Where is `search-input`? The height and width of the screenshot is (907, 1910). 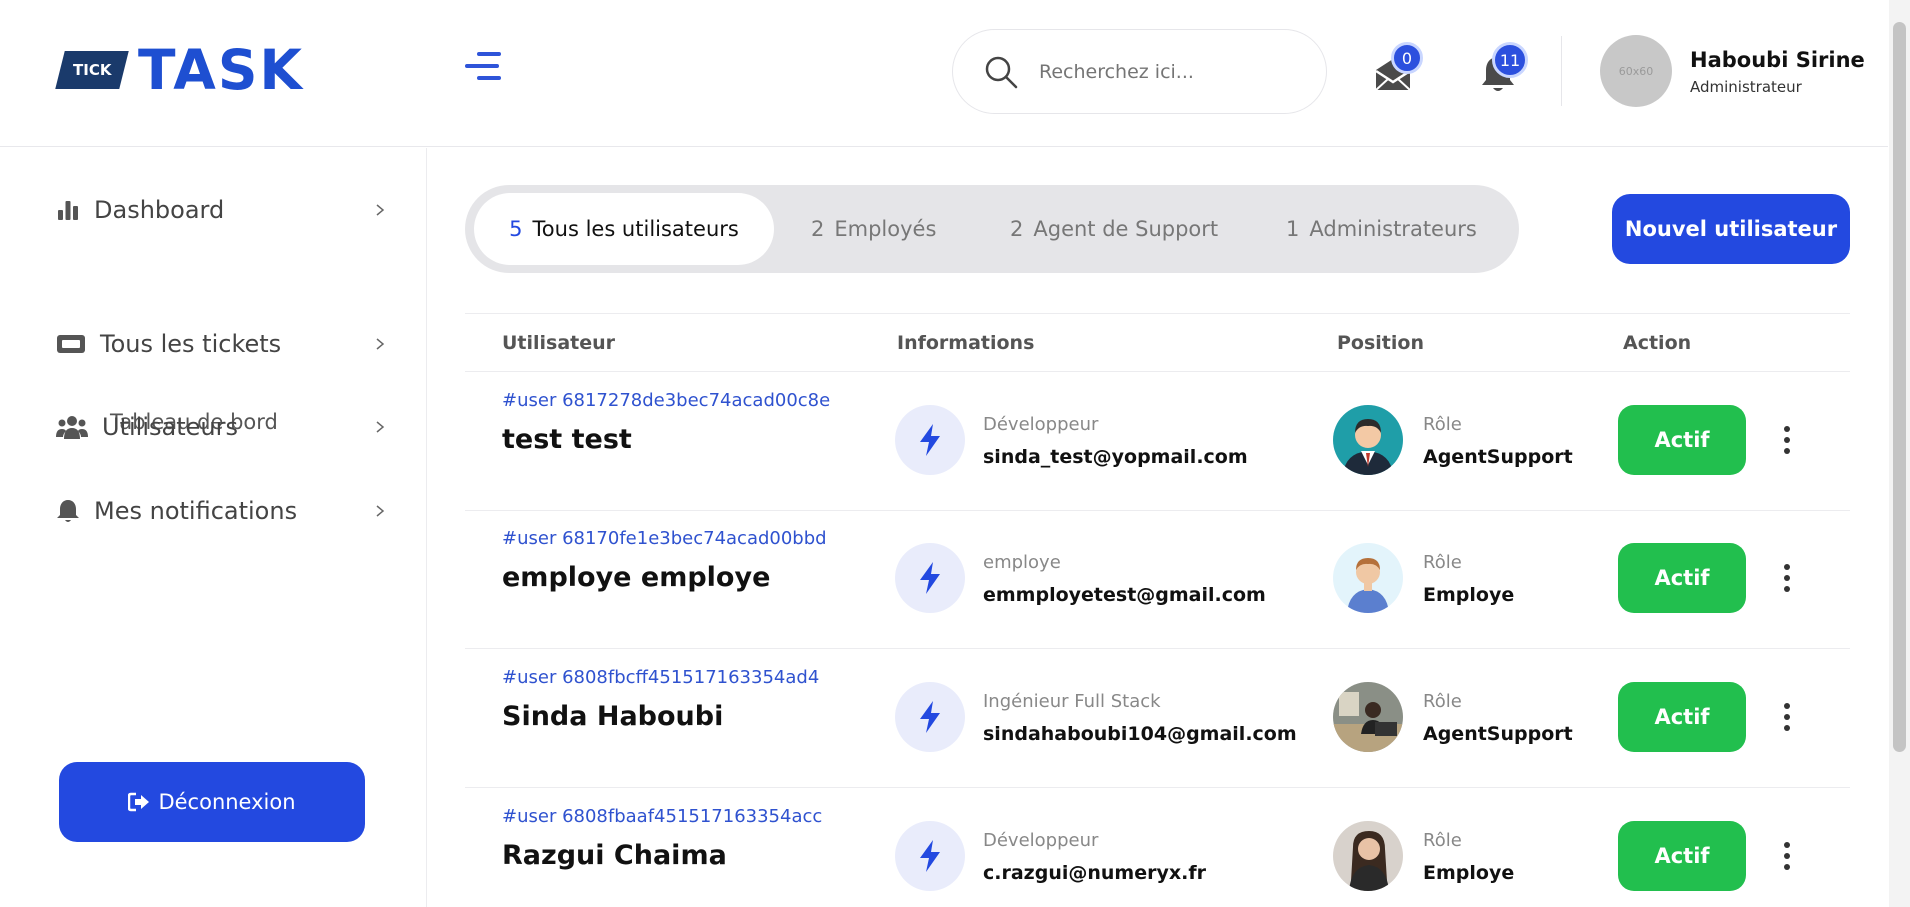
search-input is located at coordinates (1169, 71).